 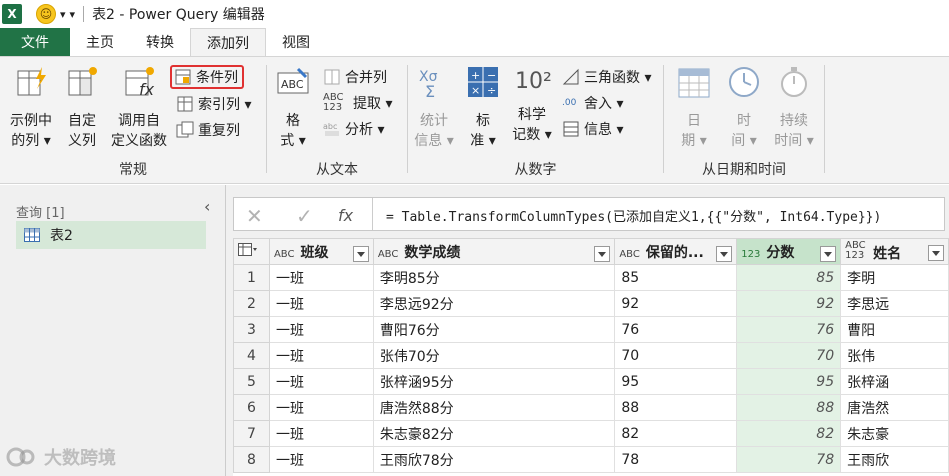 I want to click on tab-view: 视图, so click(x=296, y=42).